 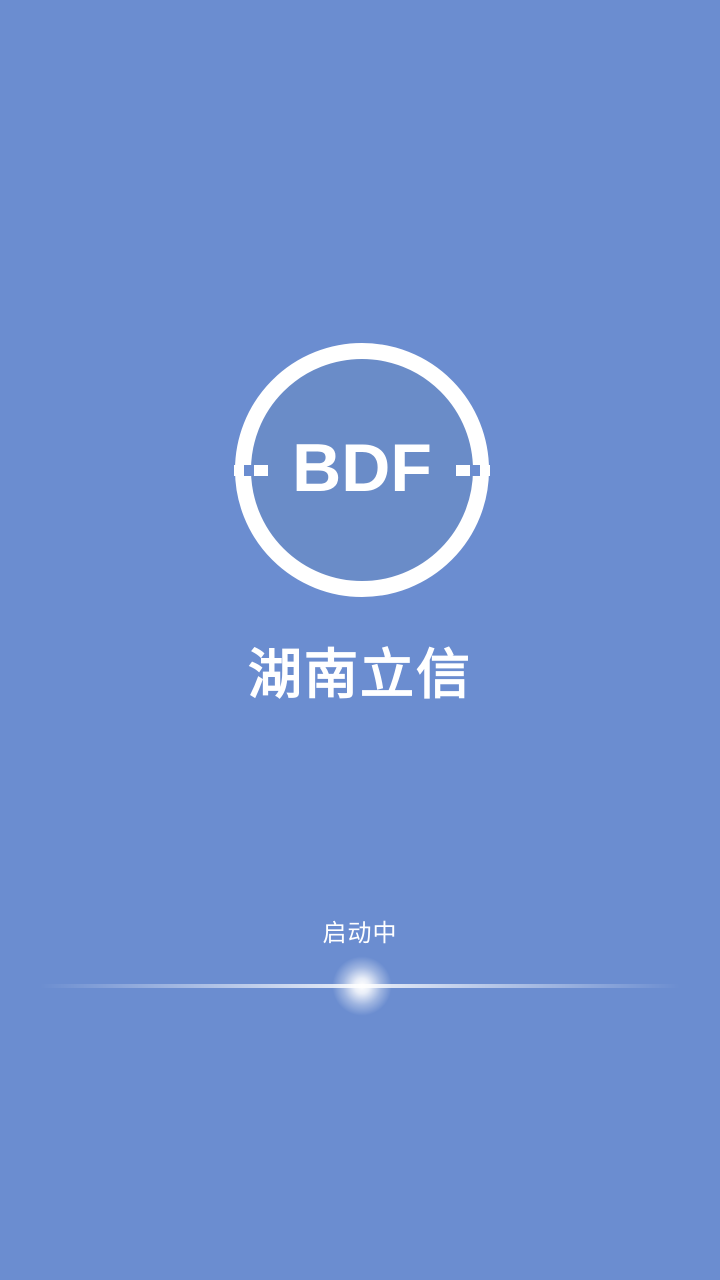 What do you see at coordinates (360, 933) in the screenshot?
I see `loading-status-text: 启动中` at bounding box center [360, 933].